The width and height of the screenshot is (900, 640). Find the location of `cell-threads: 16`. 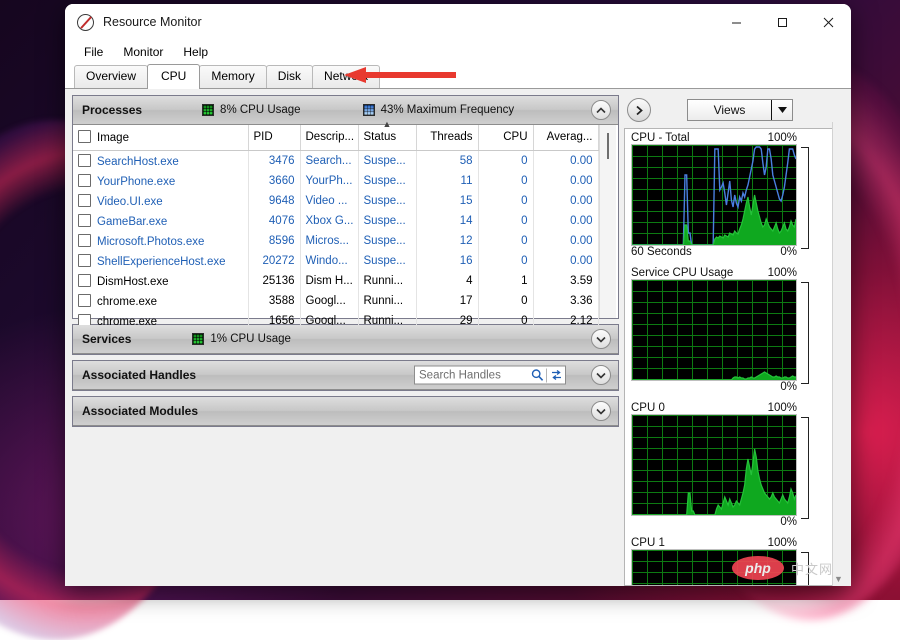

cell-threads: 16 is located at coordinates (447, 261).